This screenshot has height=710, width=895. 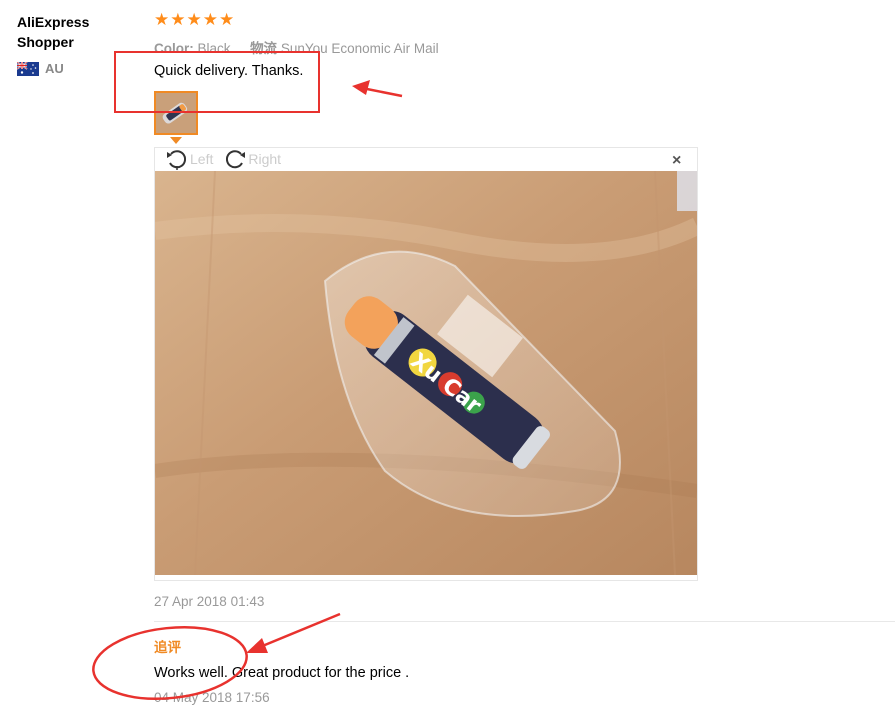 I want to click on close-viewer-button: ×, so click(x=676, y=161).